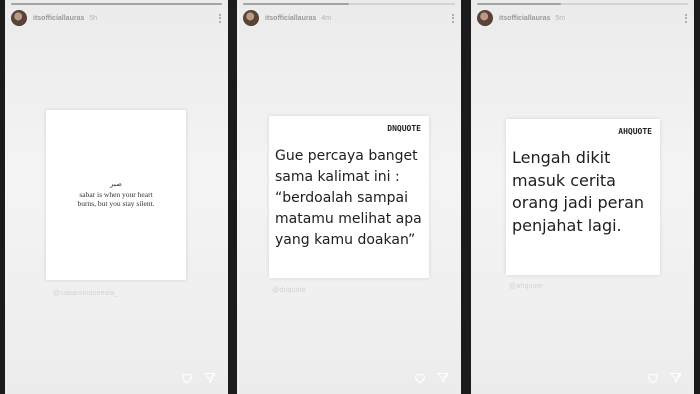  What do you see at coordinates (346, 156) in the screenshot?
I see `quote-line: Gue percaya banget` at bounding box center [346, 156].